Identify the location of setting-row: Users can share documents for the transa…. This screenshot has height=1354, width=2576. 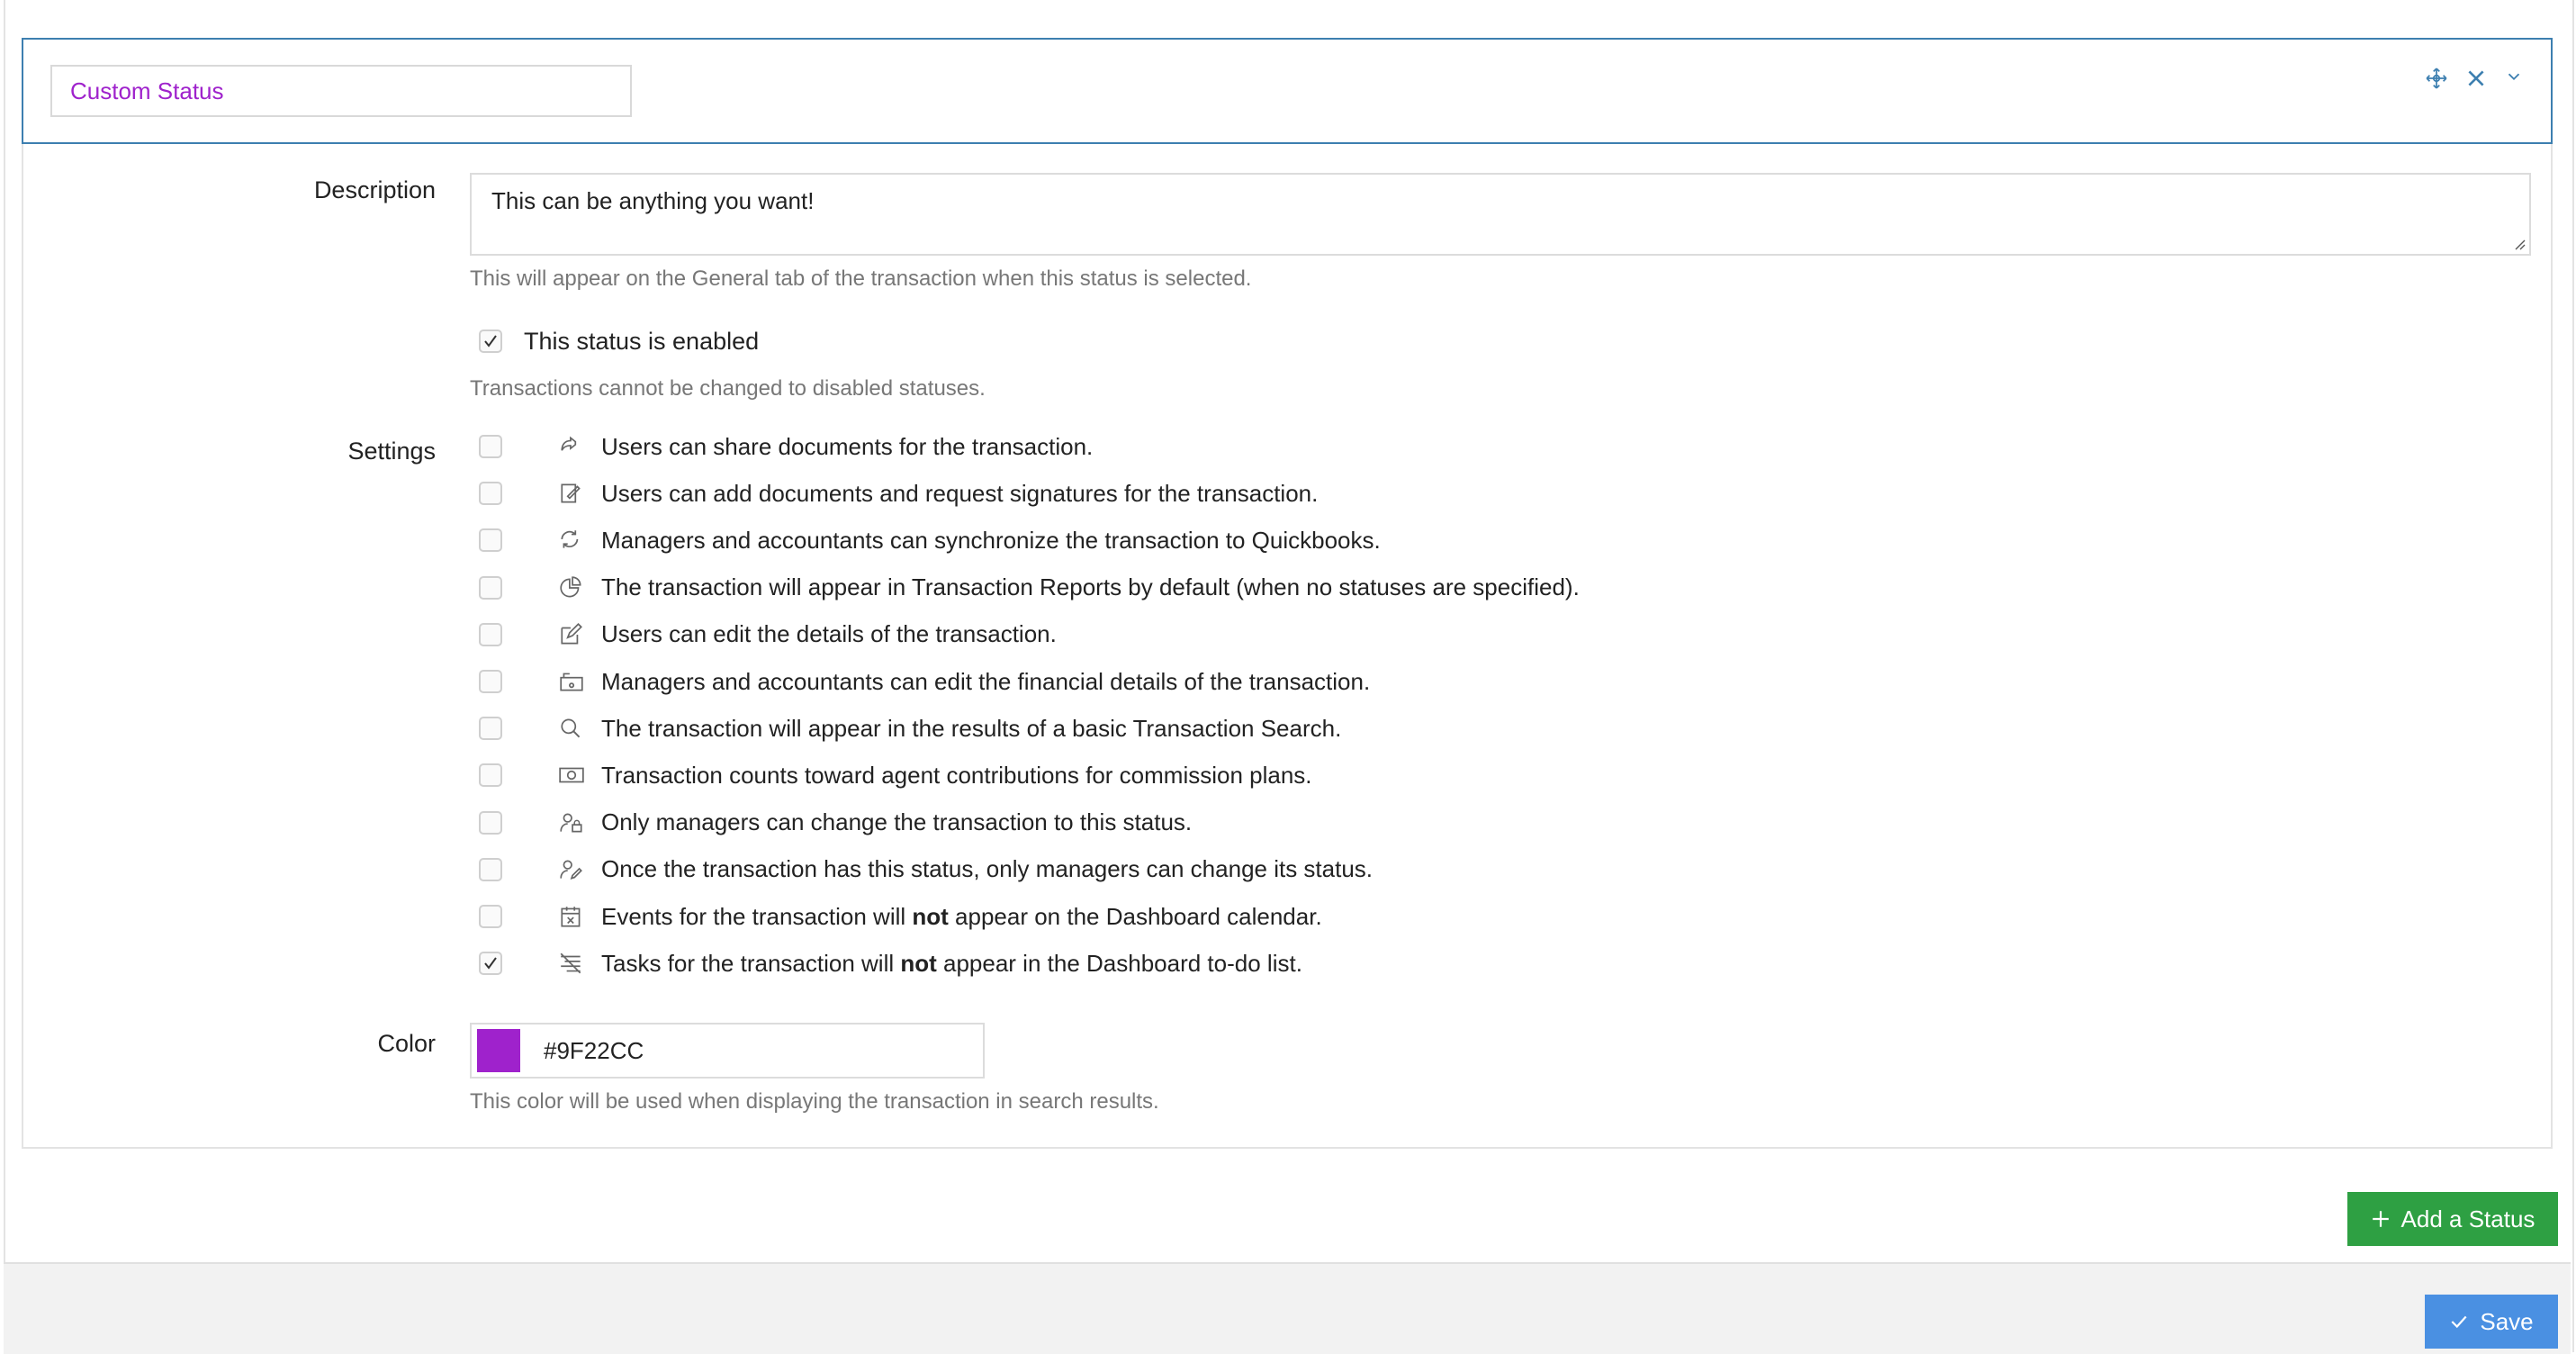
(786, 447).